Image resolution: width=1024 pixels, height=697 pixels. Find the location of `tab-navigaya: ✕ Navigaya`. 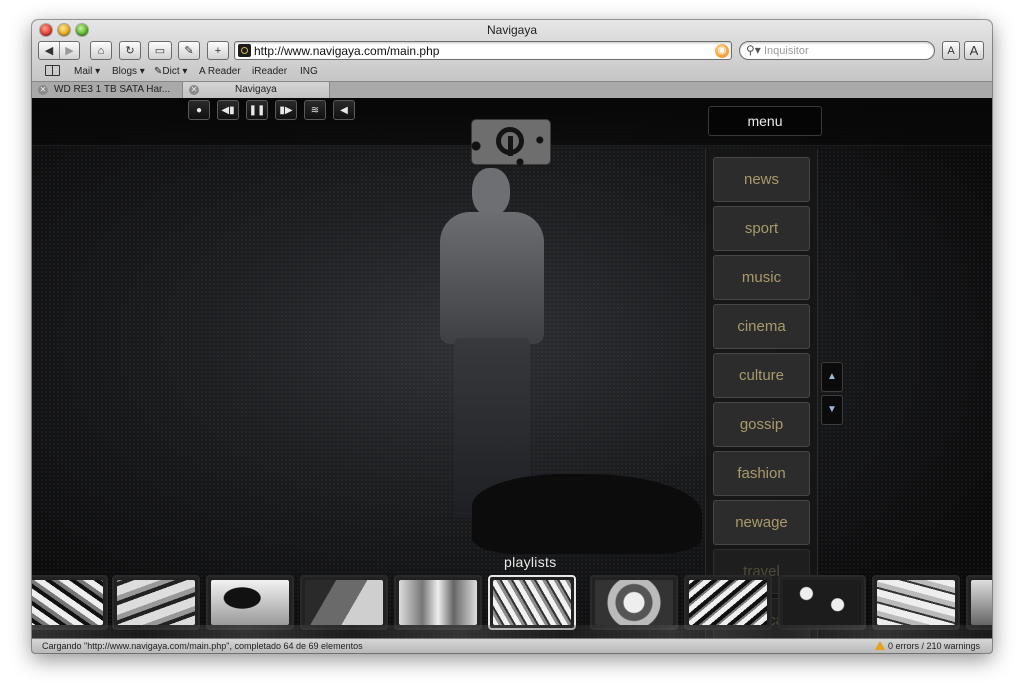

tab-navigaya: ✕ Navigaya is located at coordinates (256, 90).